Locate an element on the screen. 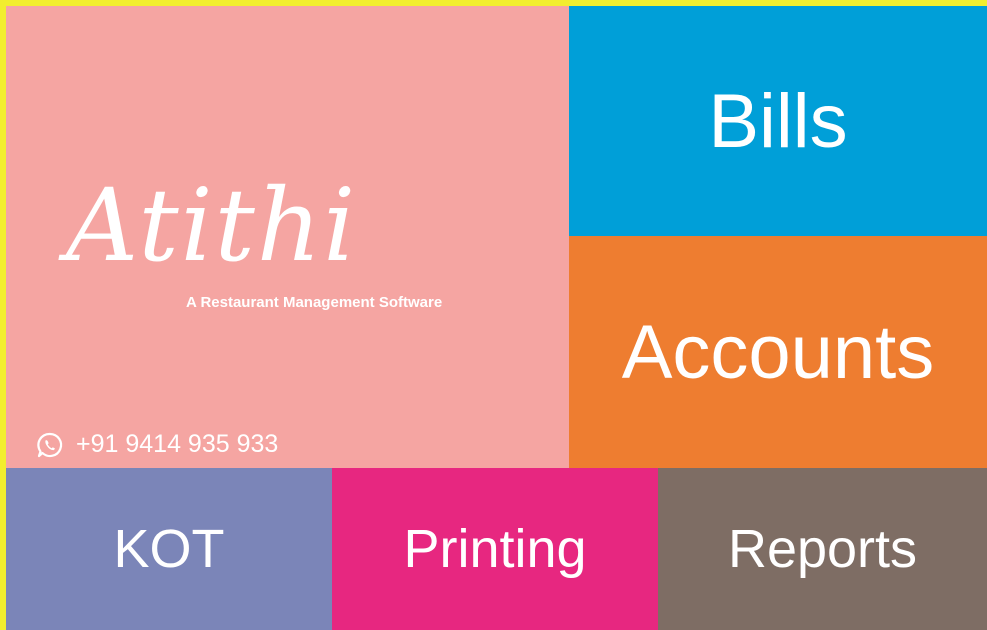  atithi-logo: Atithi is located at coordinates (212, 225).